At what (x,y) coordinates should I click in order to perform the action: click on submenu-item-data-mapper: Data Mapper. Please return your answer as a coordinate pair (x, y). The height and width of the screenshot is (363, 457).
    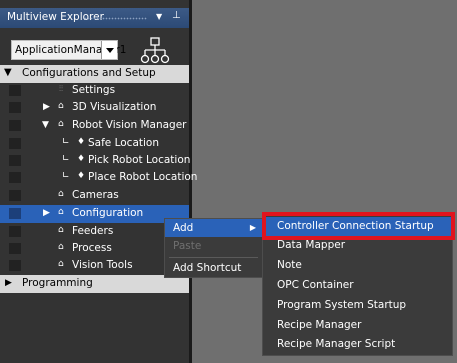
    Looking at the image, I should click on (357, 245).